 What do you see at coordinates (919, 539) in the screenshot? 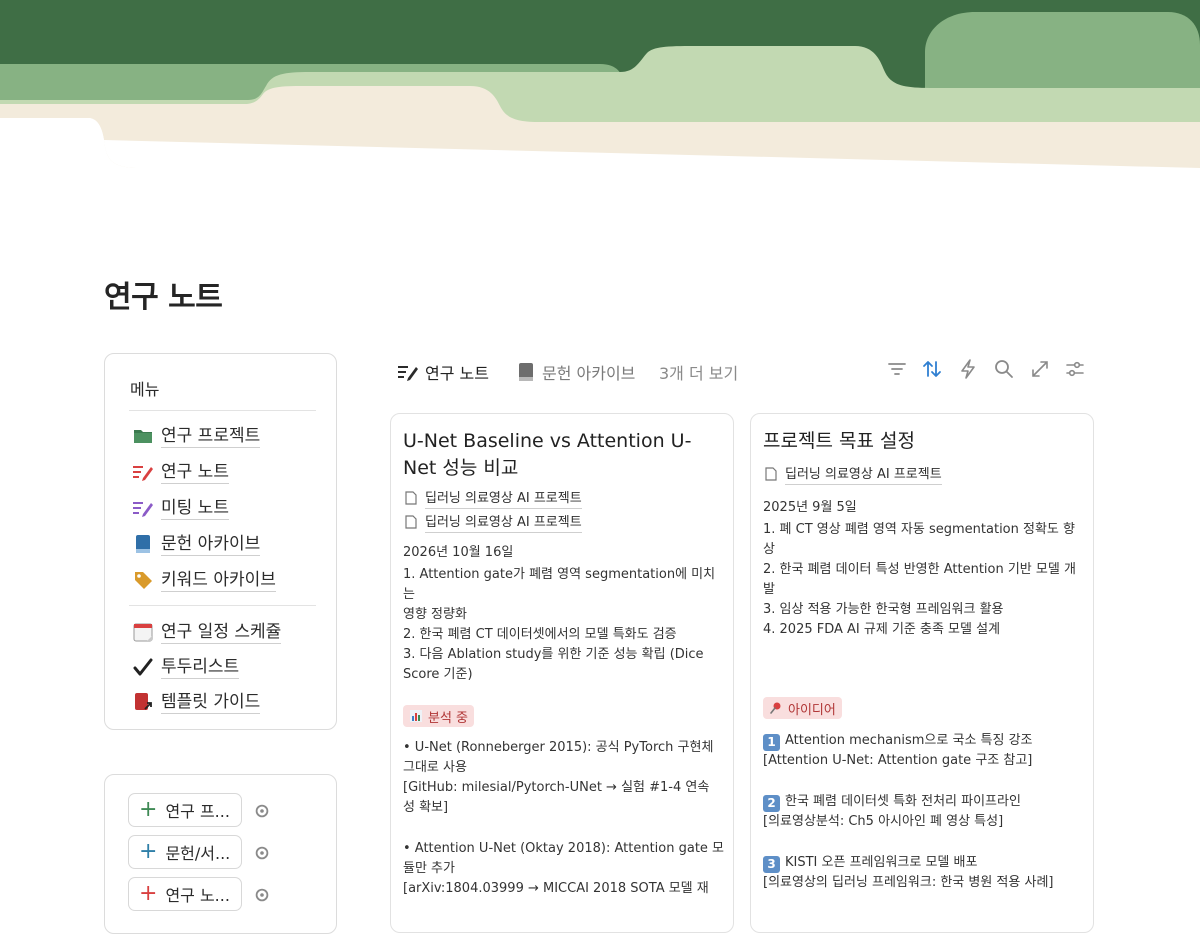
I see `goal-line: 1. 폐 CT 영상 폐렴 영역 자동 segmentation 정확도 향상` at bounding box center [919, 539].